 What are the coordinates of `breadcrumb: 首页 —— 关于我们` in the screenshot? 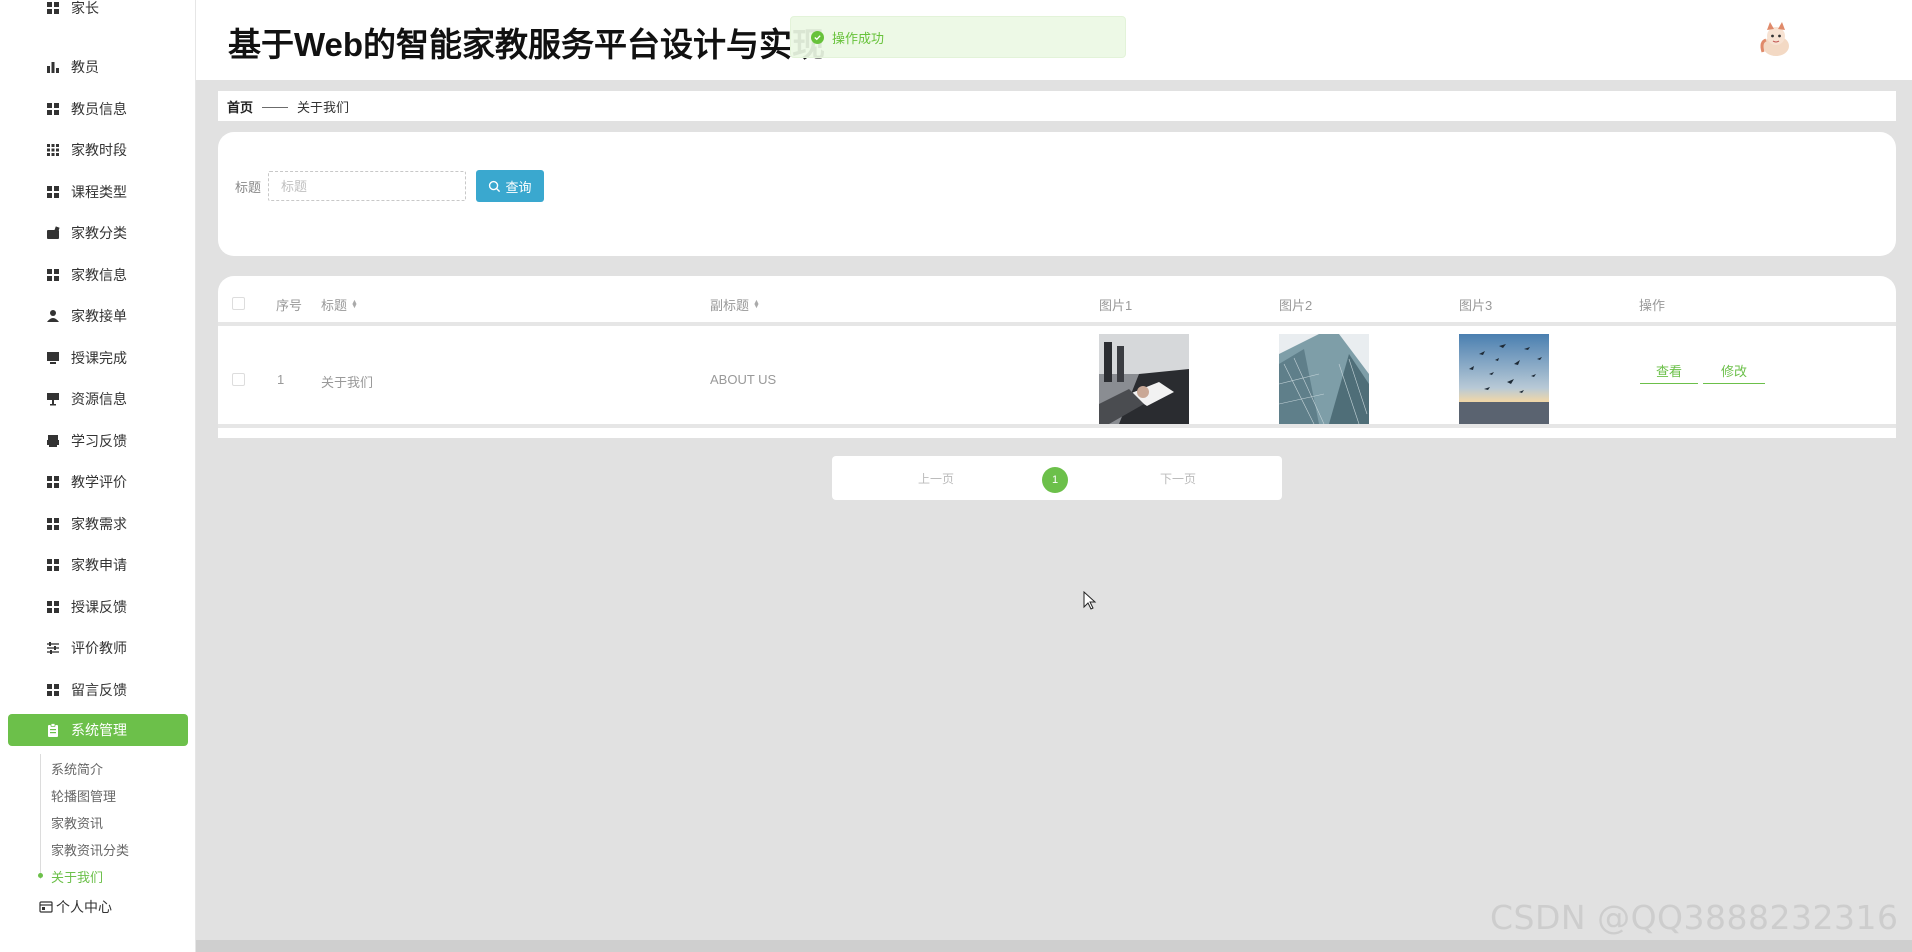 It's located at (1057, 106).